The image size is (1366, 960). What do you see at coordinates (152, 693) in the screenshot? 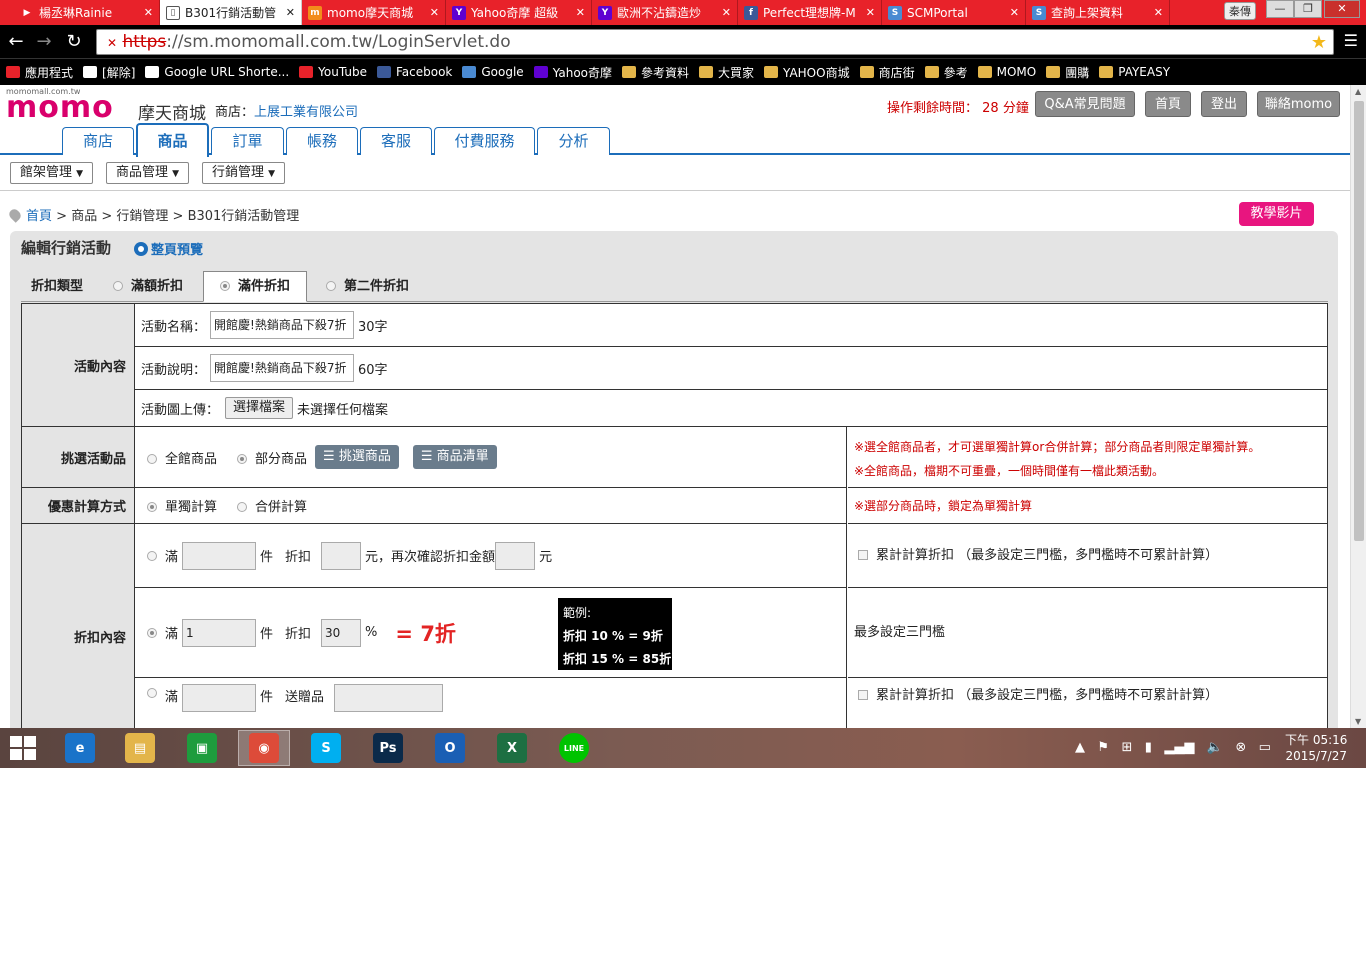
I see `discount-row-gift-radio` at bounding box center [152, 693].